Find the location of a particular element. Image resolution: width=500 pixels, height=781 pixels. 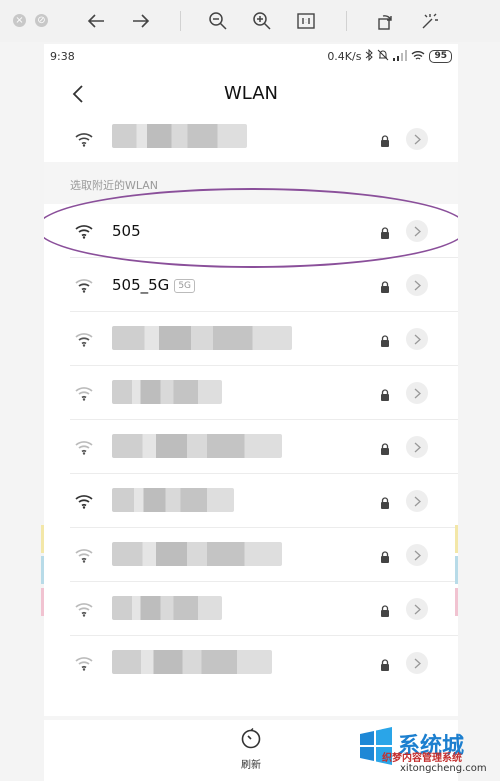

minimize-window-icon: ⊘ is located at coordinates (41, 20).